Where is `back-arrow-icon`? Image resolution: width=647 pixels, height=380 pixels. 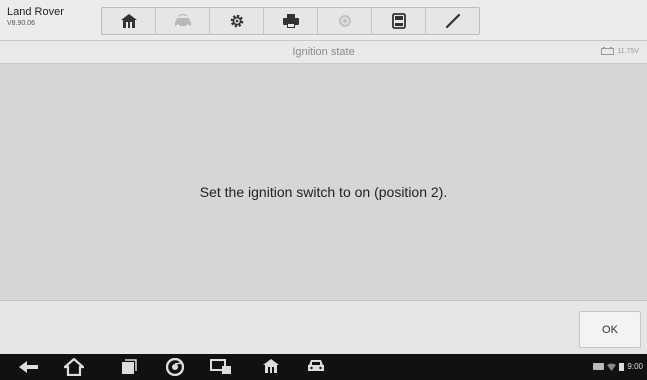
back-arrow-icon is located at coordinates (28, 367).